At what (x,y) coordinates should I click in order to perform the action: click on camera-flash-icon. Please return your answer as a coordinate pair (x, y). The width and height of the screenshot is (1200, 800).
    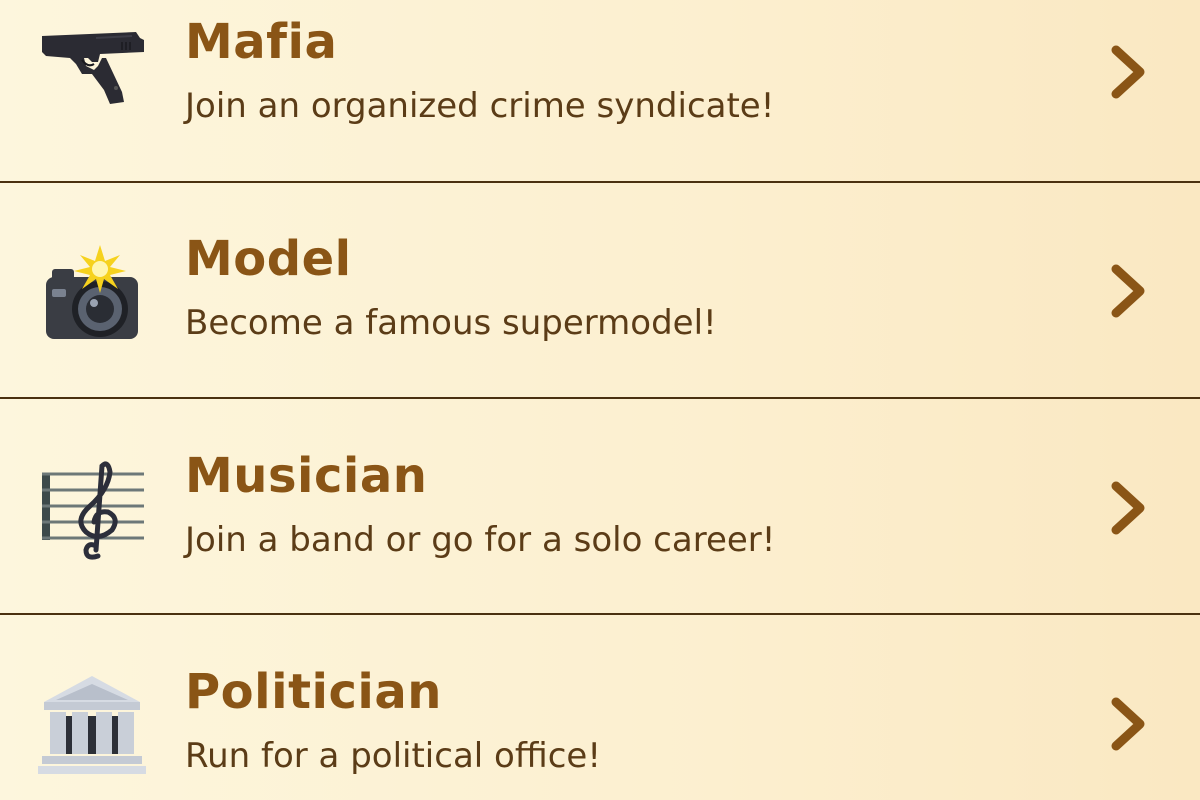
    Looking at the image, I should click on (92, 295).